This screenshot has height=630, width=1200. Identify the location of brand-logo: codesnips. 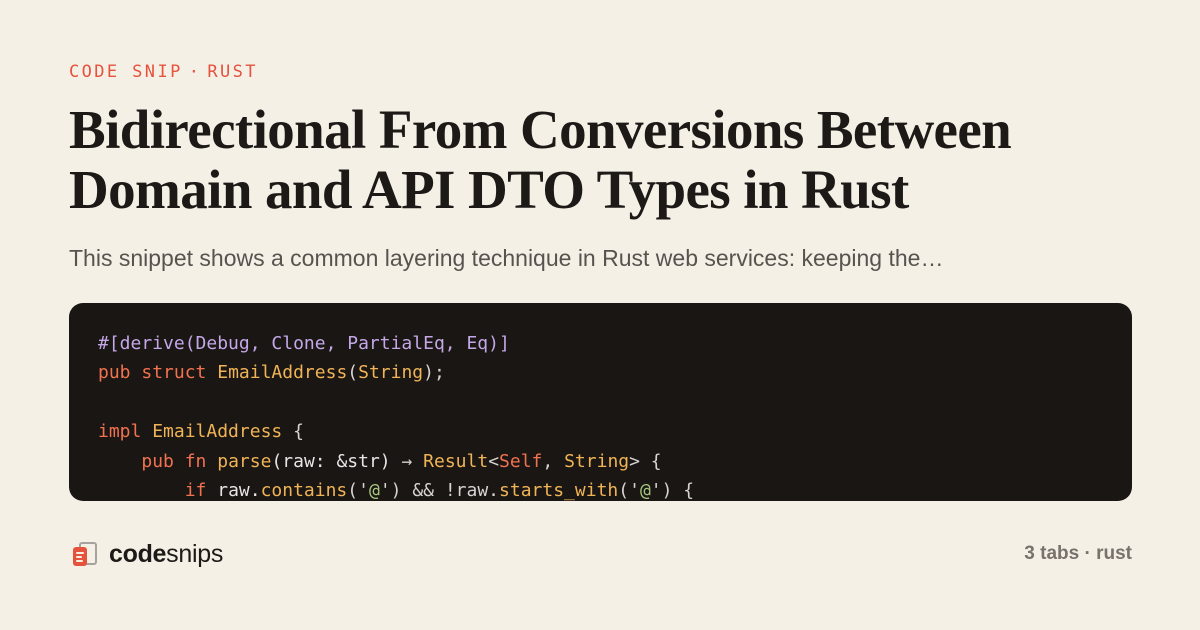
(148, 554).